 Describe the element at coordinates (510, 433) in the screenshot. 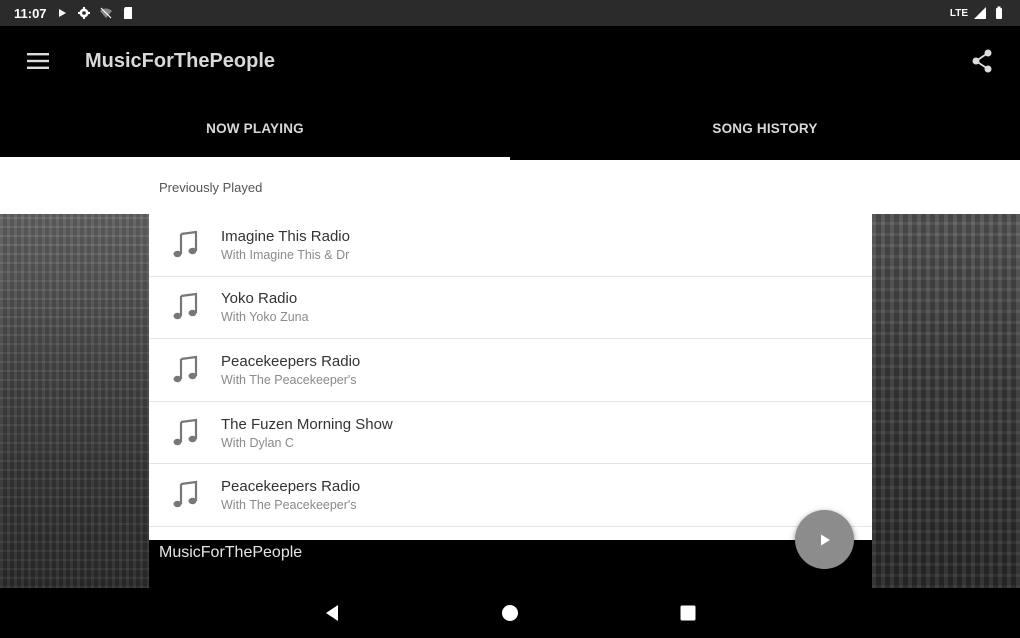

I see `list-item: The Fuzen Morning Show With Dylan C` at that location.